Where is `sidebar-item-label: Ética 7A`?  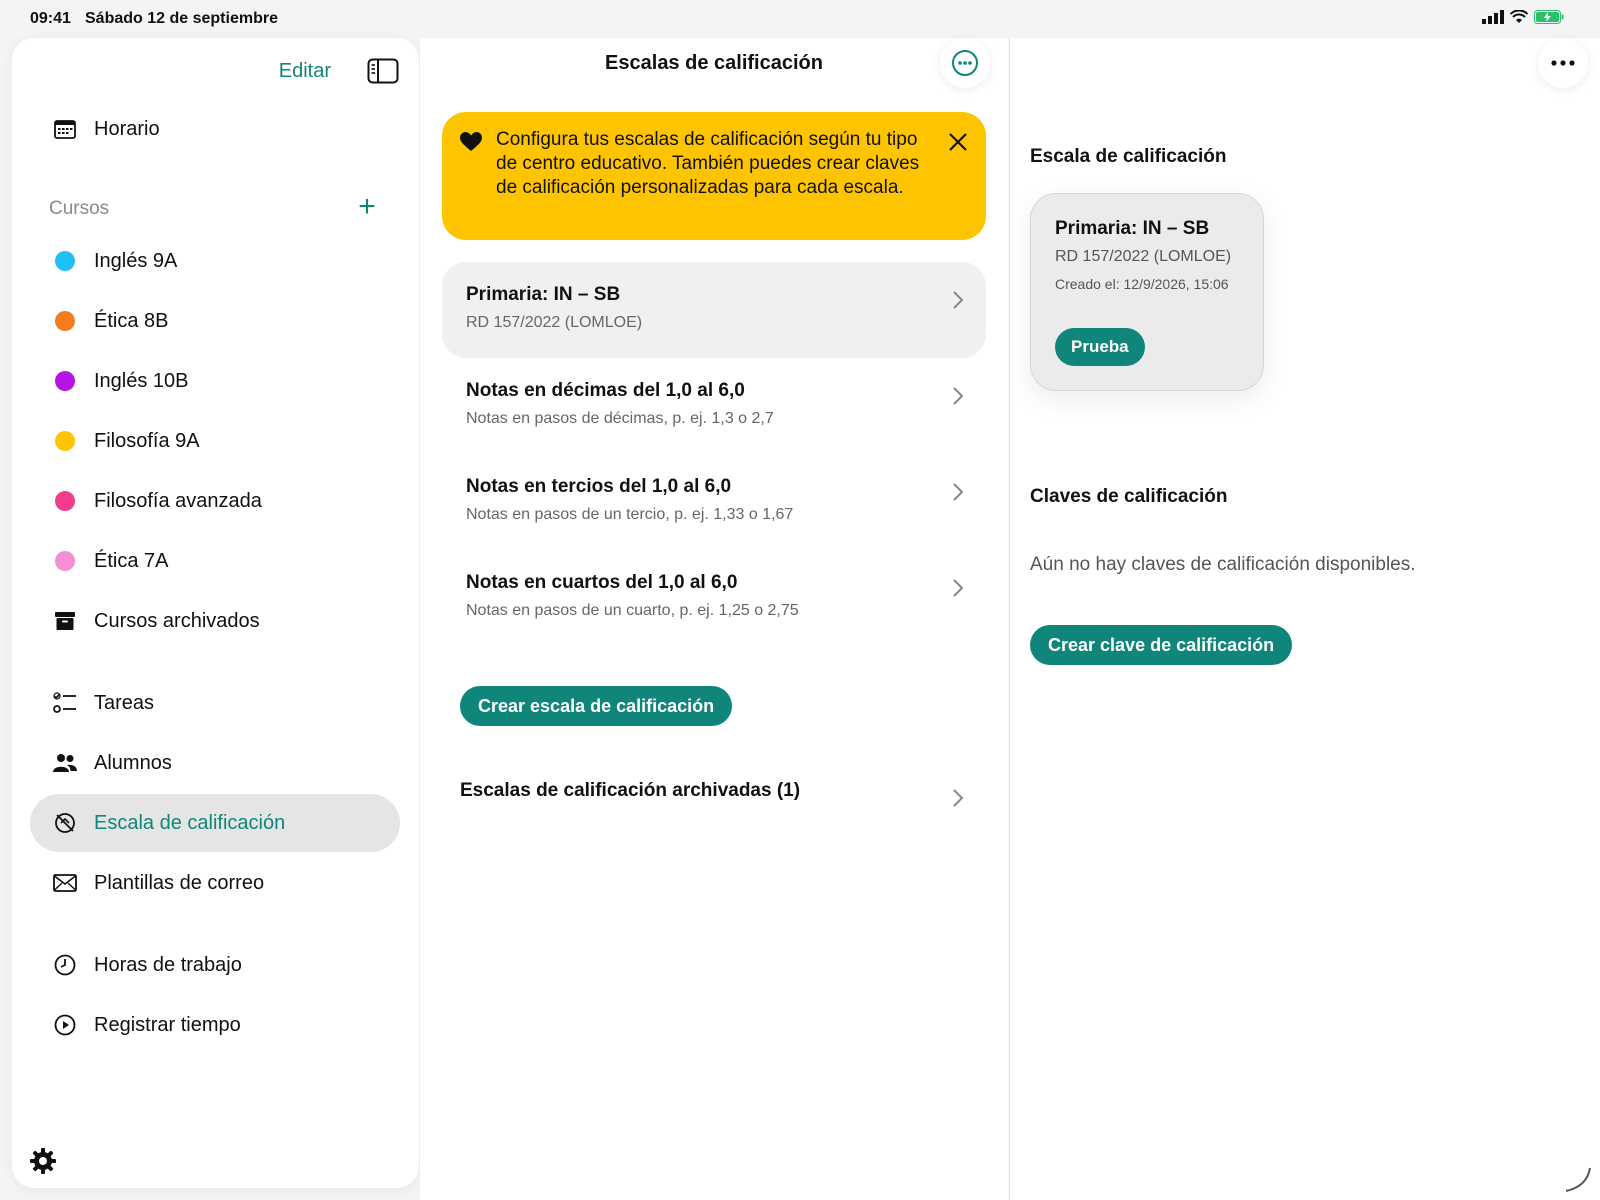
sidebar-item-label: Ética 7A is located at coordinates (131, 560).